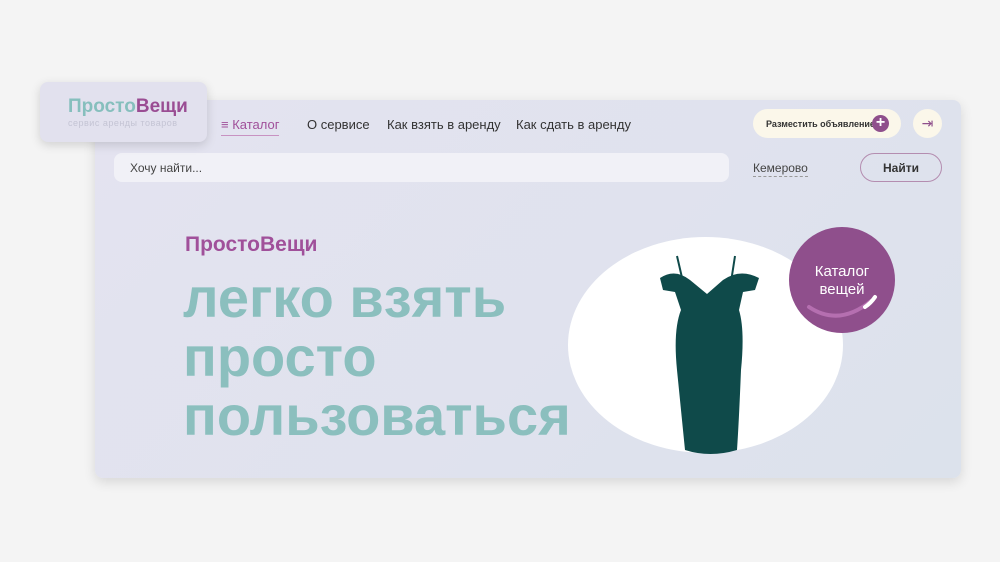 This screenshot has width=1000, height=562. I want to click on post-ad-label: Разместить объявление, so click(820, 124).